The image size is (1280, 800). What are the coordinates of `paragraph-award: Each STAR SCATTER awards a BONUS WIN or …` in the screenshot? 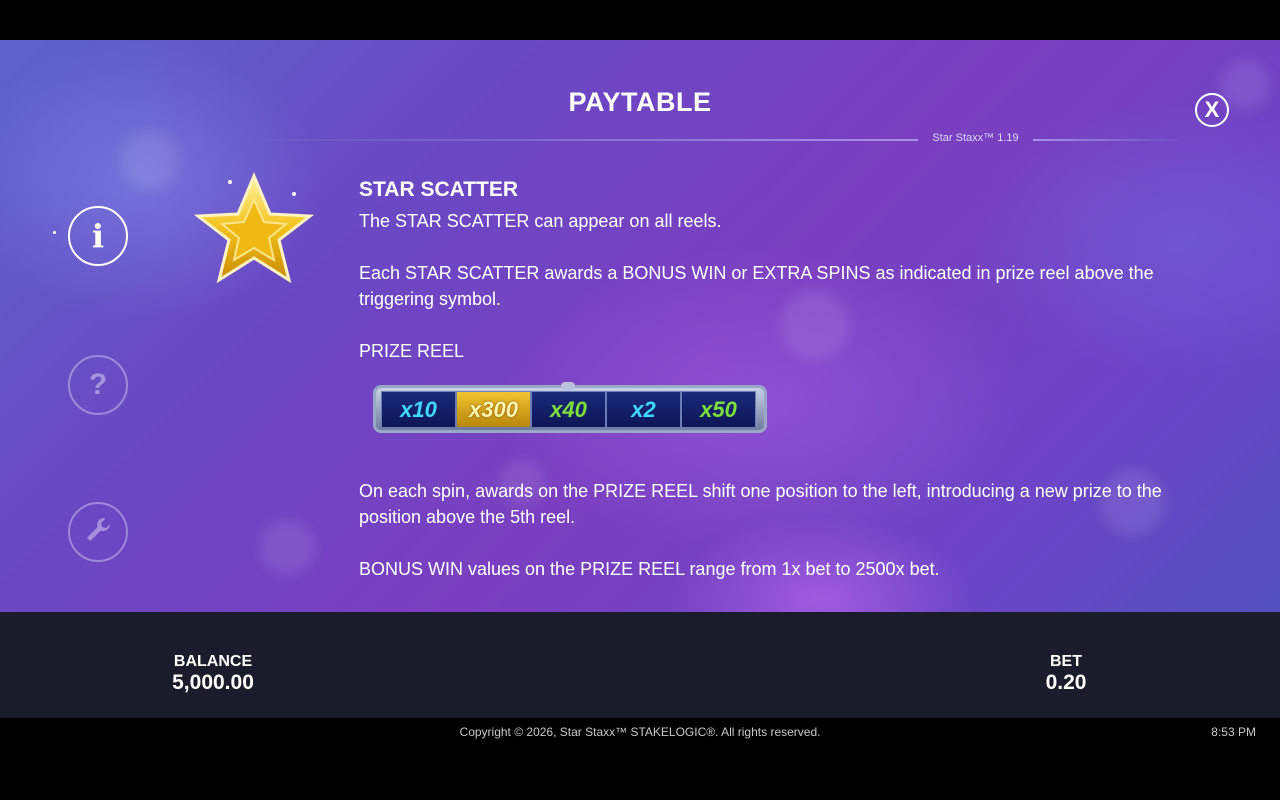 It's located at (756, 286).